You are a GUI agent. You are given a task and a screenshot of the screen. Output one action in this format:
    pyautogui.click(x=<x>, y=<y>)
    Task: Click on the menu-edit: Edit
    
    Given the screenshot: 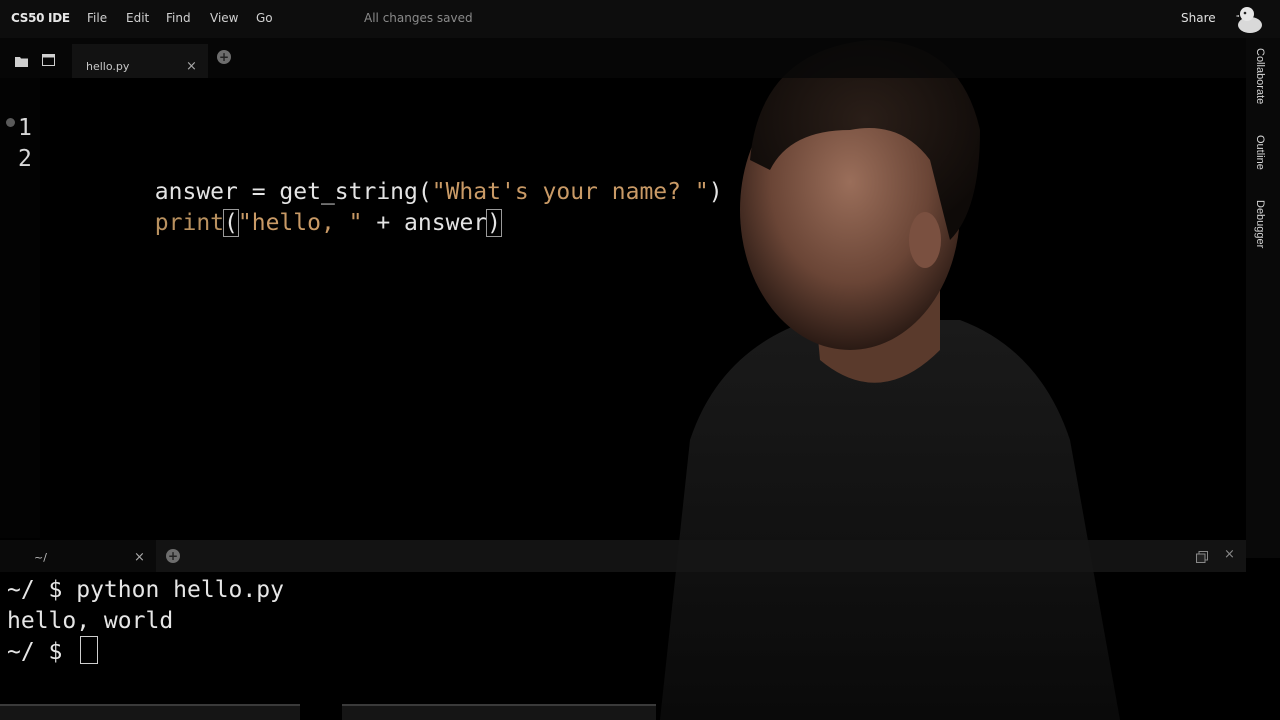 What is the action you would take?
    pyautogui.click(x=137, y=18)
    